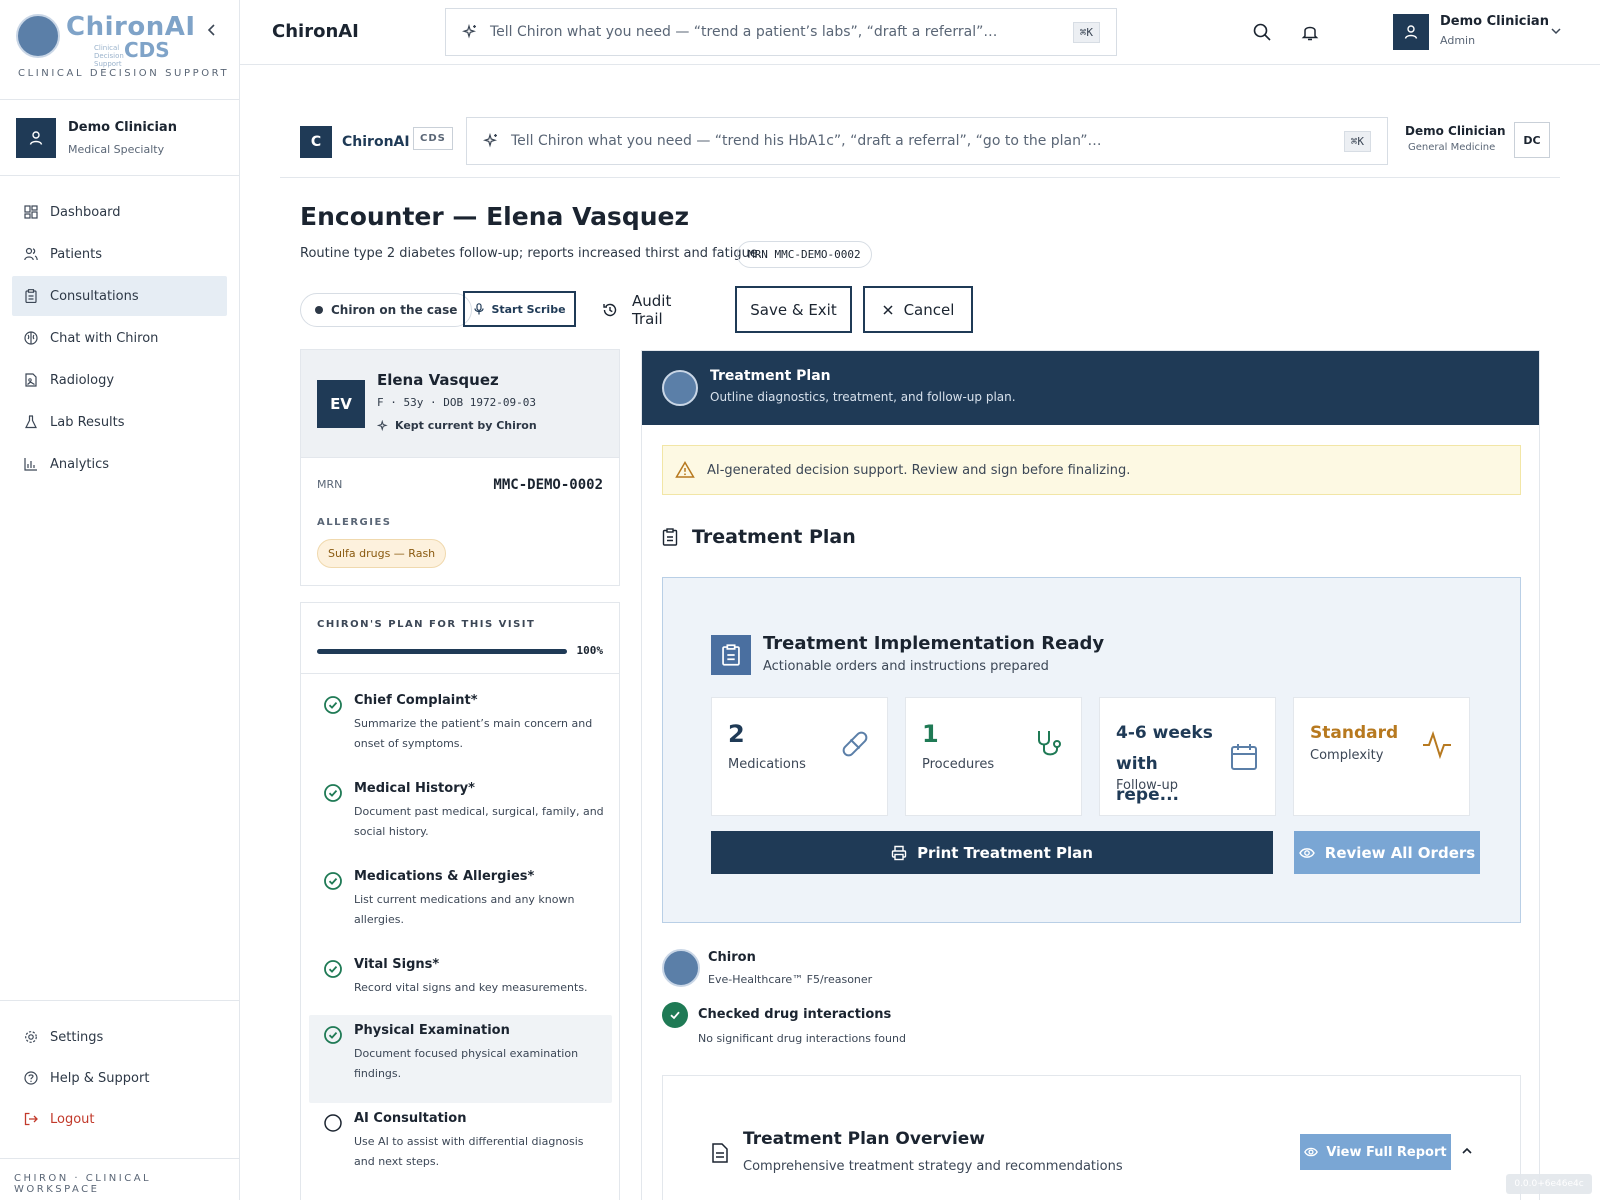 The image size is (1600, 1200). I want to click on stat-label: Follow-up, so click(1147, 785).